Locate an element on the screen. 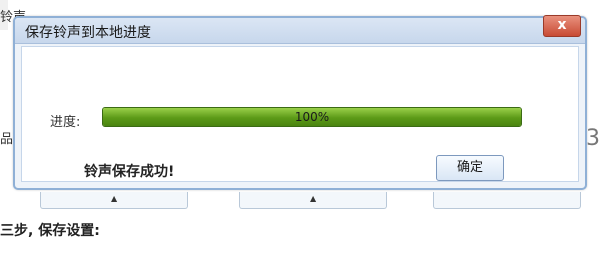  background-button-1: ▲ is located at coordinates (114, 200).